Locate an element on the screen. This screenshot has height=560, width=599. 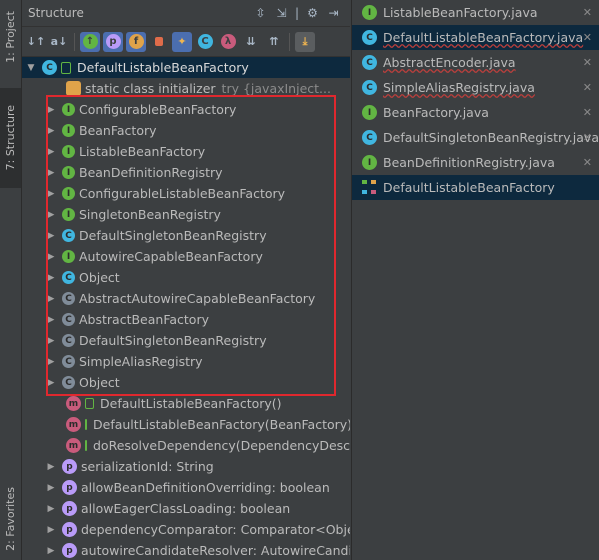
recent-file-item: C AbstractEncoder.java ✕ is located at coordinates (475, 62).